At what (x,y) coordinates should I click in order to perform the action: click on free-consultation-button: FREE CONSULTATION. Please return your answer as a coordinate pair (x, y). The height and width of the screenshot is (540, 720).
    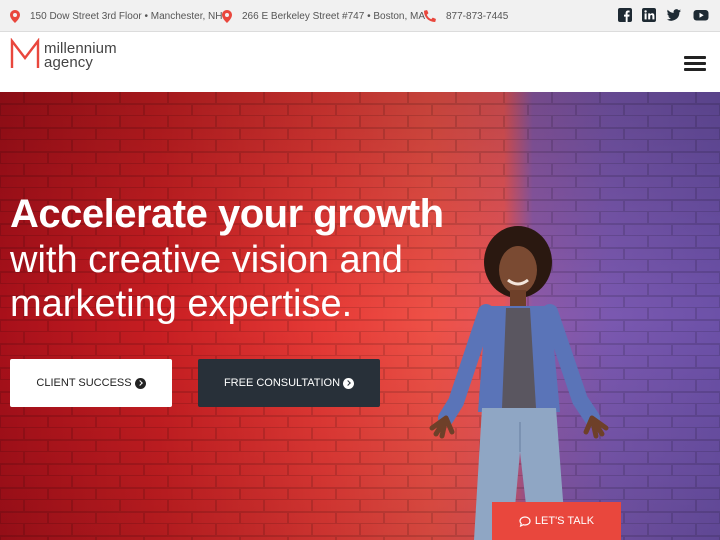
    Looking at the image, I should click on (289, 383).